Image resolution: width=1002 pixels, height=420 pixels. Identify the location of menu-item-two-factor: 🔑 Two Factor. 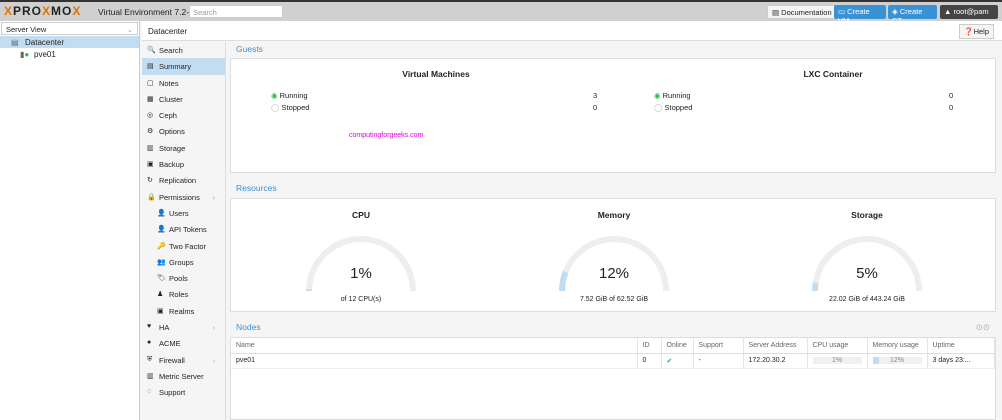
(183, 246).